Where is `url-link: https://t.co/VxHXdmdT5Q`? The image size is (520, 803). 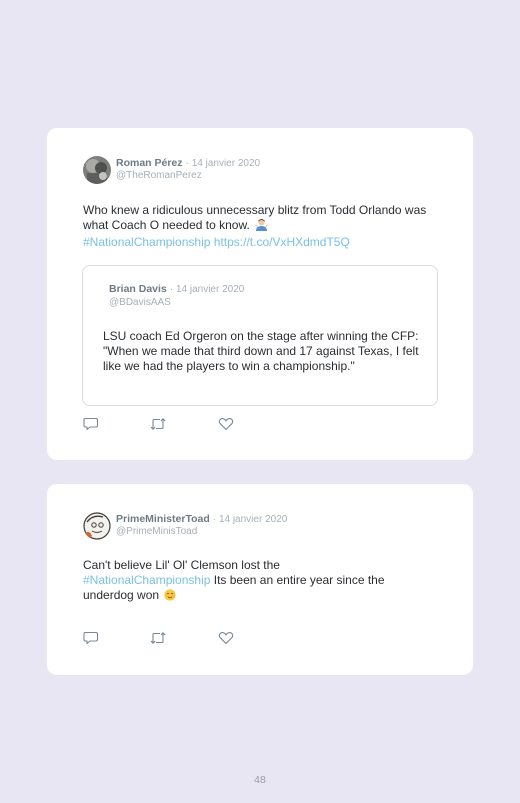
url-link: https://t.co/VxHXdmdT5Q is located at coordinates (282, 242).